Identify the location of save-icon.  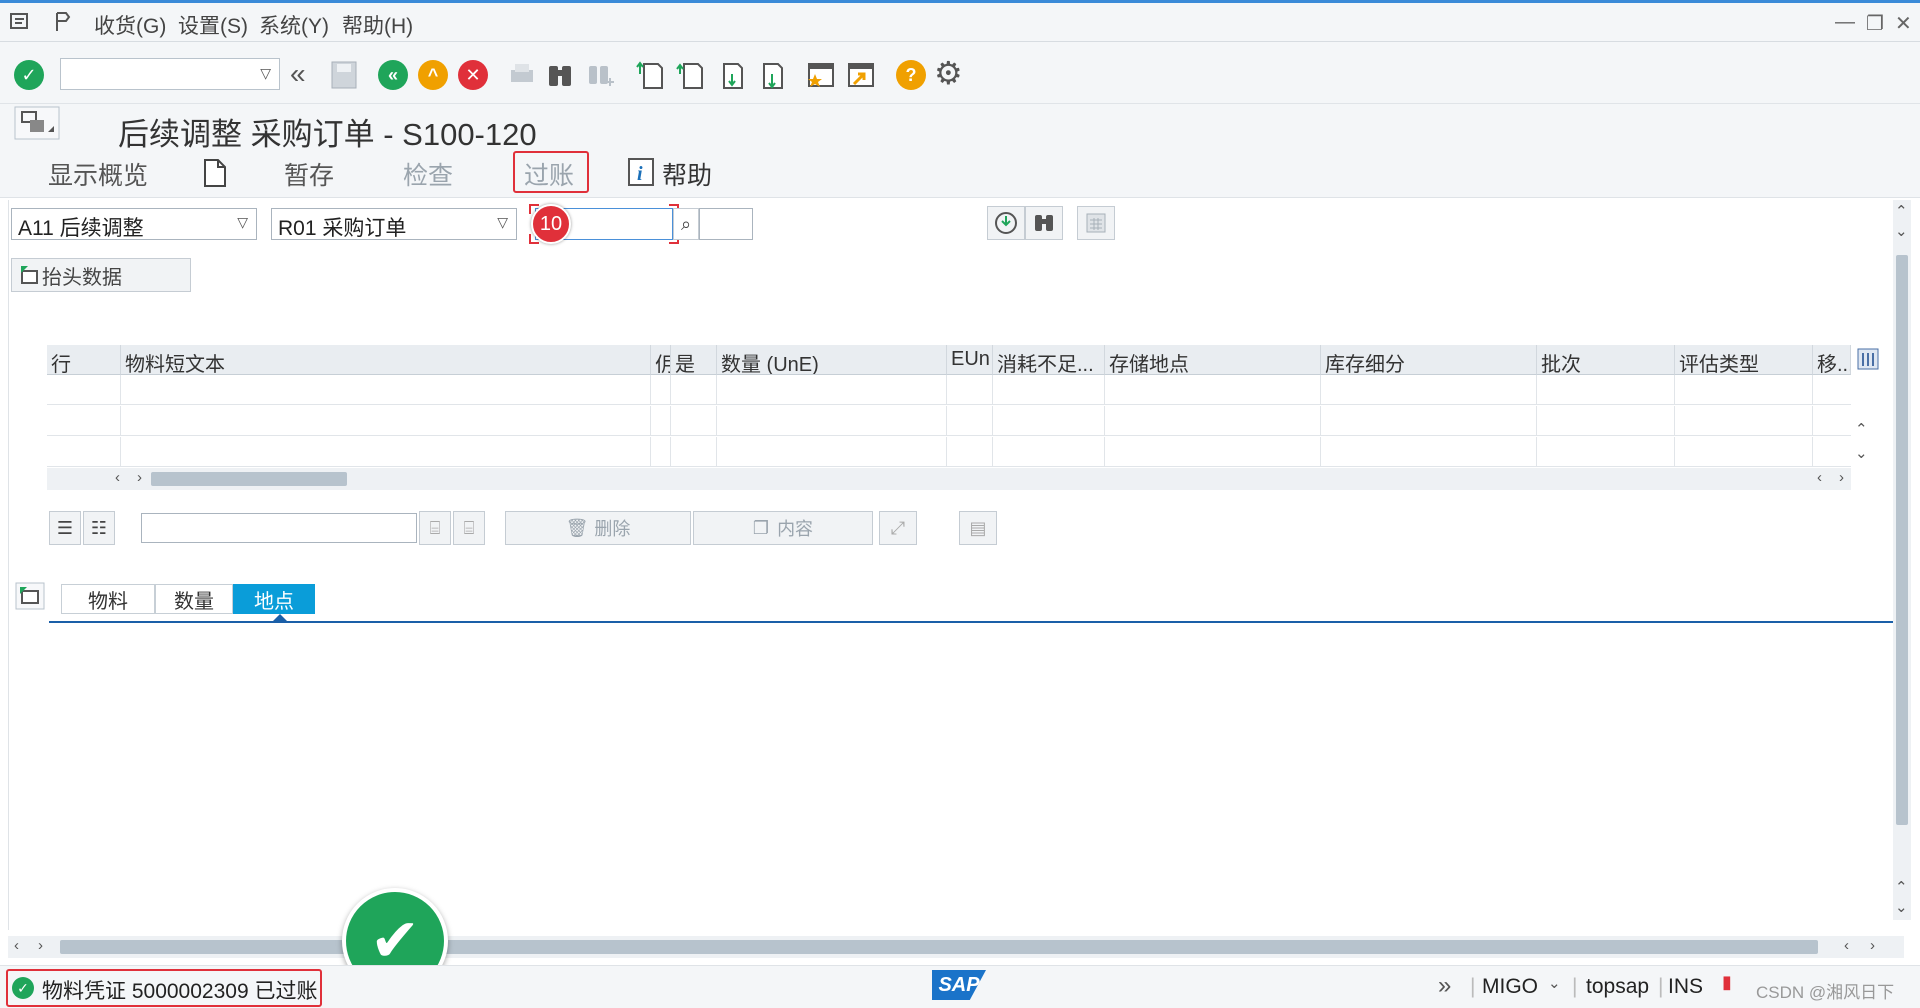
(344, 75).